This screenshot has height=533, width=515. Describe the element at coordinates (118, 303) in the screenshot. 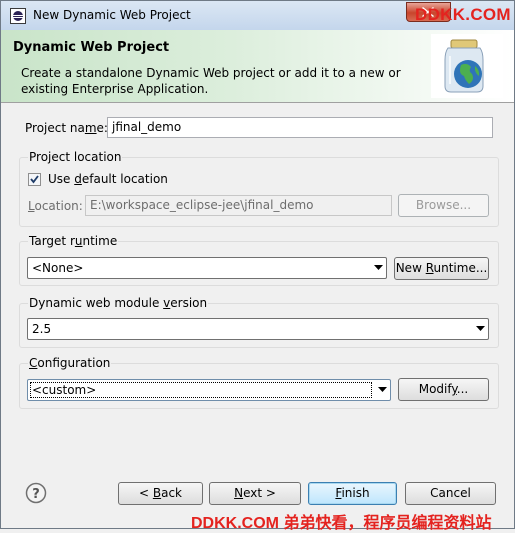

I see `module-version-title: Dynamic web module version` at that location.